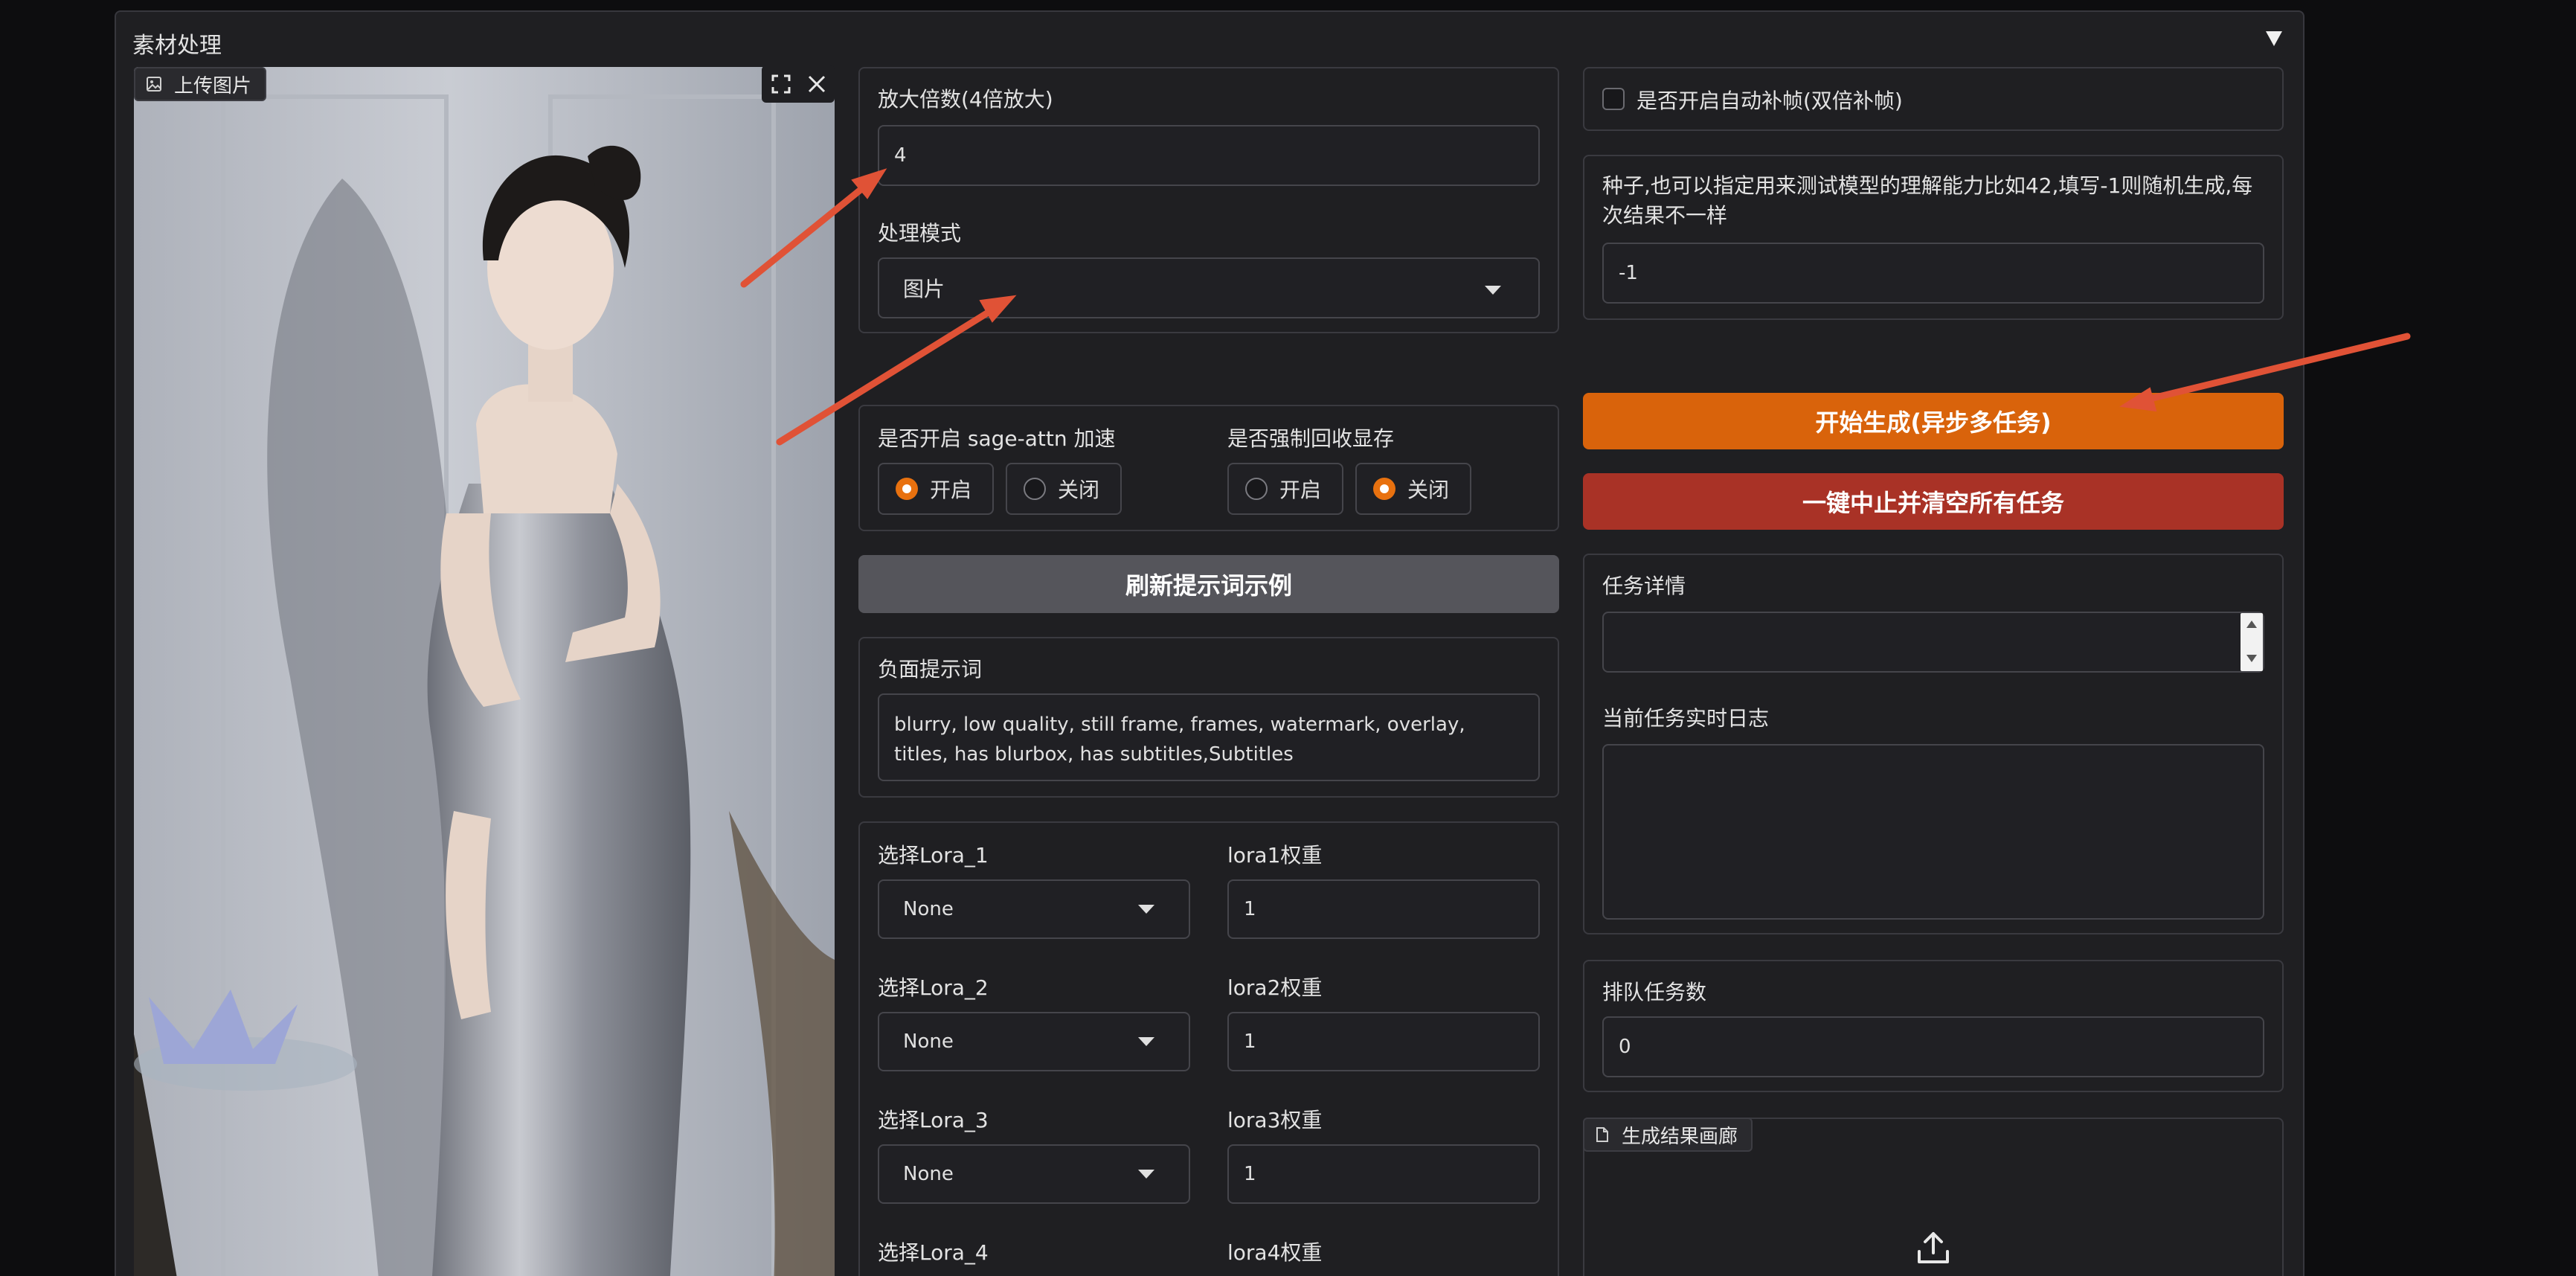  I want to click on gallery-chip: 生成结果画廊, so click(1668, 1135).